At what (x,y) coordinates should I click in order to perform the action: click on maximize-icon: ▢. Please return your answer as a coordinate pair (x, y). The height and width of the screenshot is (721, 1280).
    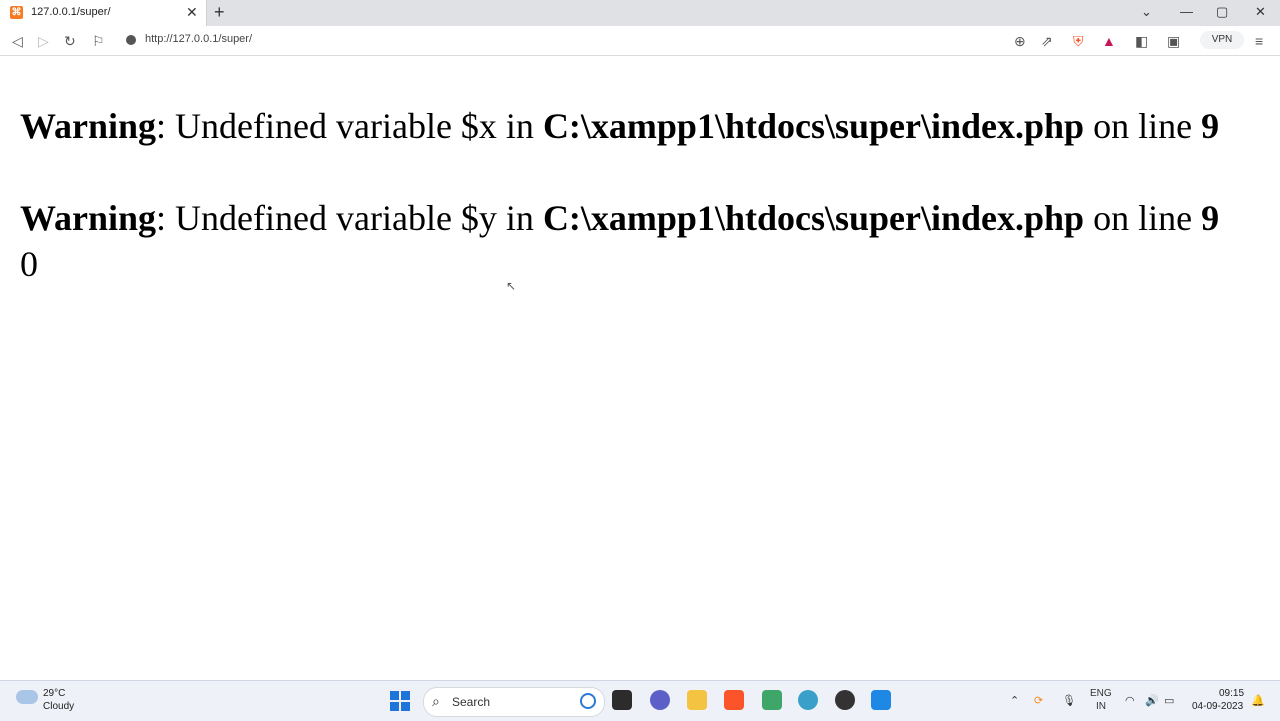
    Looking at the image, I should click on (1222, 12).